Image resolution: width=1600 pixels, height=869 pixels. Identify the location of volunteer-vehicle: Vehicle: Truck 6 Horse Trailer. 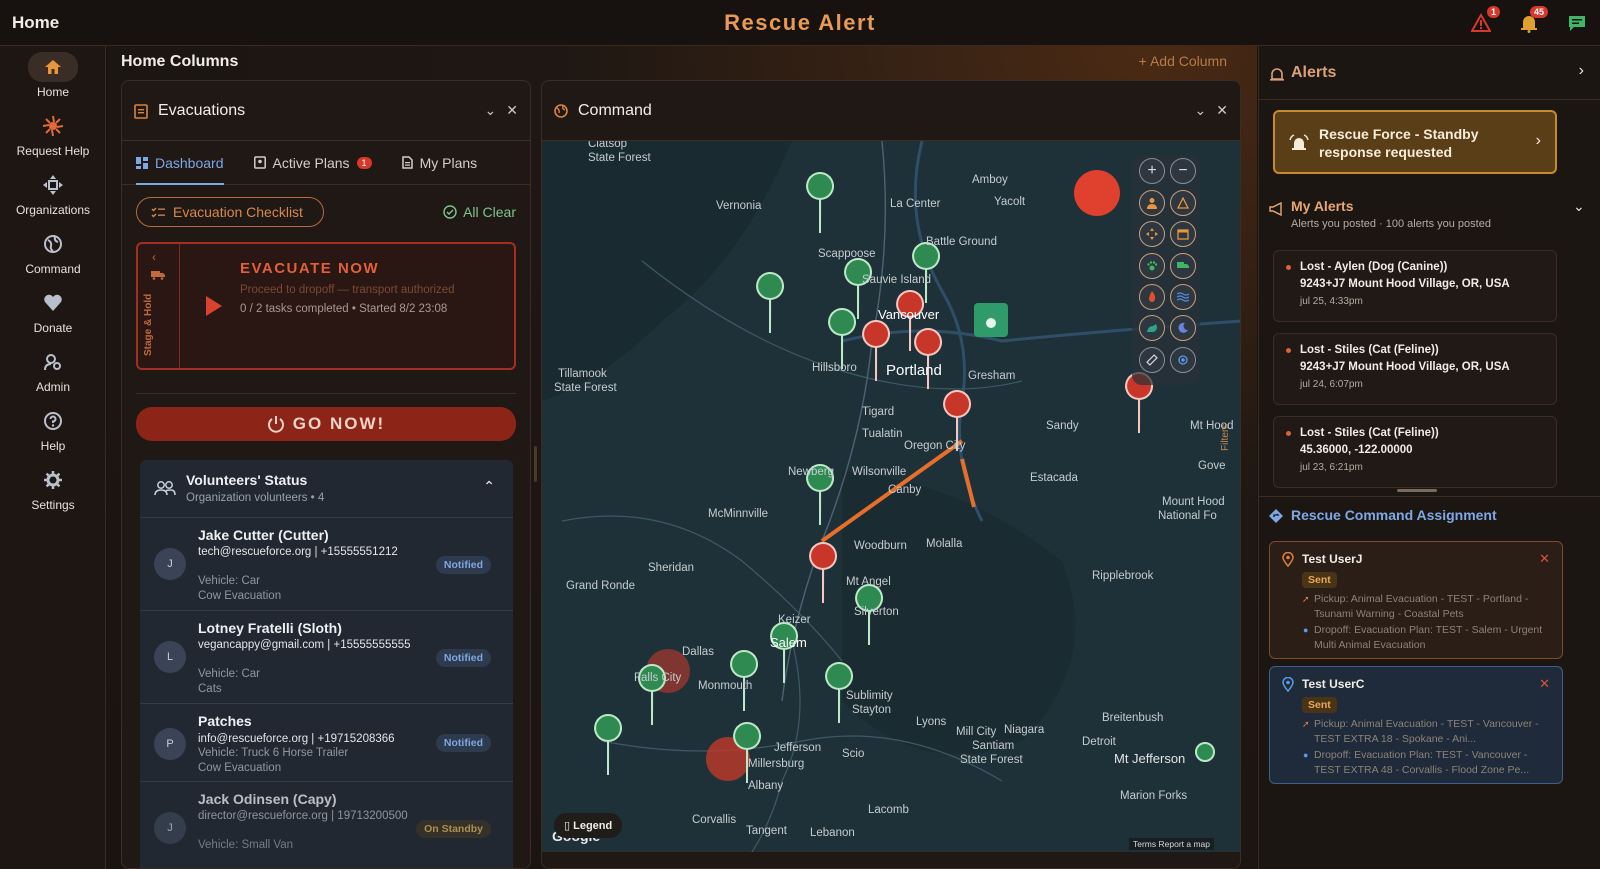
(273, 753).